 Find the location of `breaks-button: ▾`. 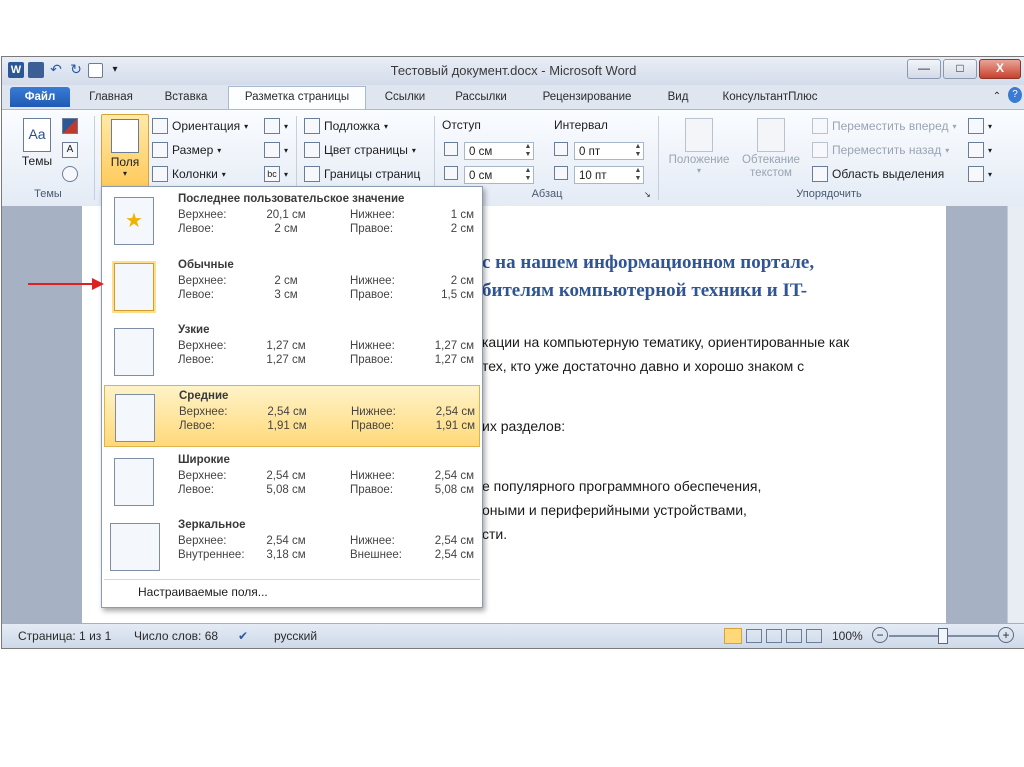

breaks-button: ▾ is located at coordinates (276, 126).